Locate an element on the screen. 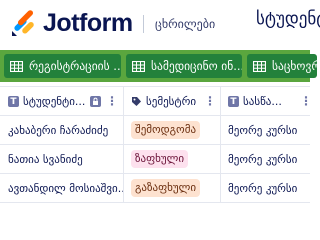 This screenshot has height=240, width=320. table-row: ნათია სვანიძე ზაფხული მეორე კურსი is located at coordinates (155, 159).